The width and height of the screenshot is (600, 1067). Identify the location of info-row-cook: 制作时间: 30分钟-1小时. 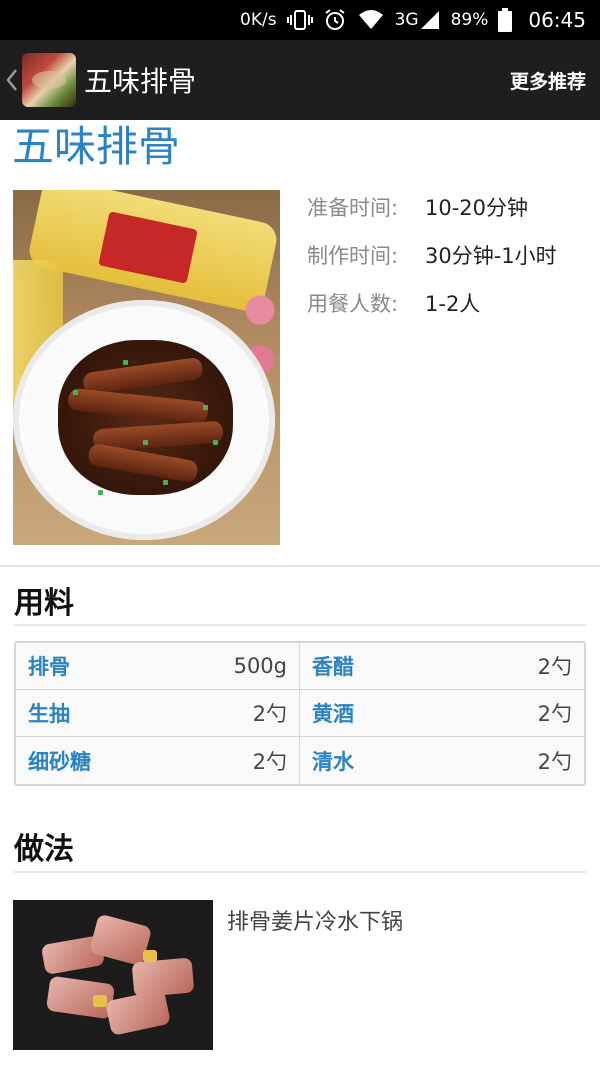
(432, 268).